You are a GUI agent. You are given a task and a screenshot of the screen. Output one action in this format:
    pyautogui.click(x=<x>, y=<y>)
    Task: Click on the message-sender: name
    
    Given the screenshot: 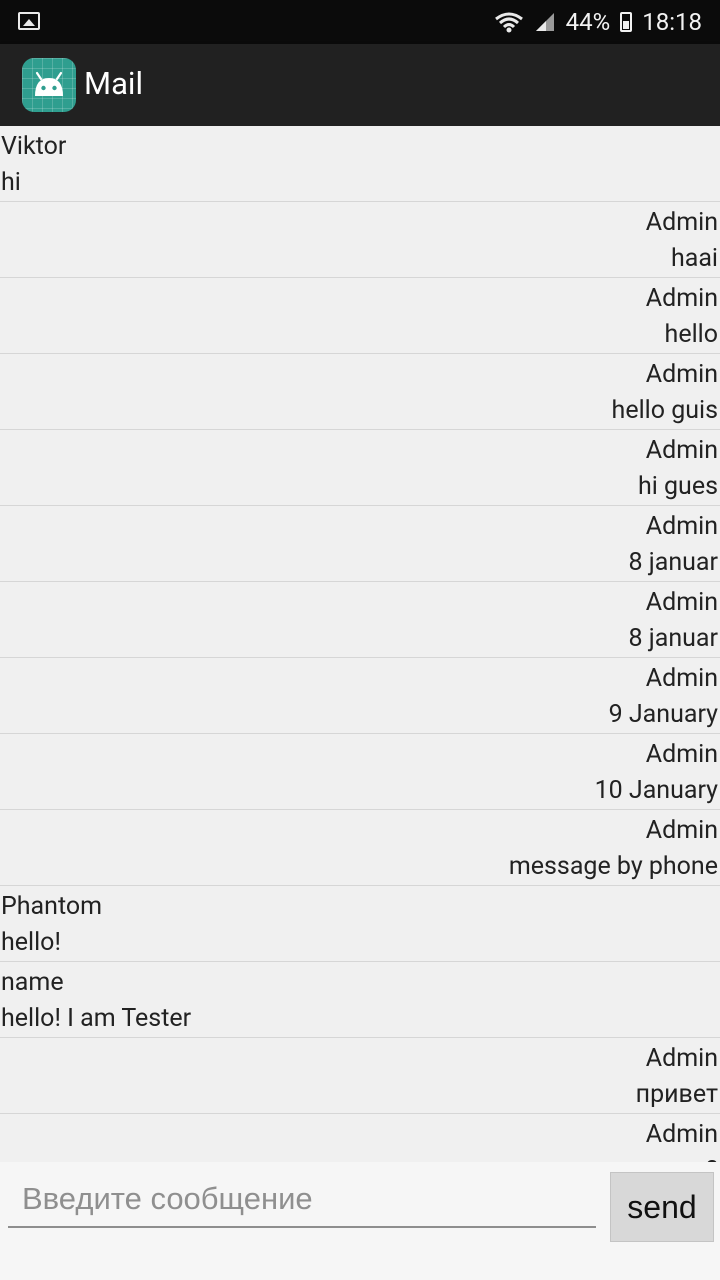 What is the action you would take?
    pyautogui.click(x=32, y=982)
    